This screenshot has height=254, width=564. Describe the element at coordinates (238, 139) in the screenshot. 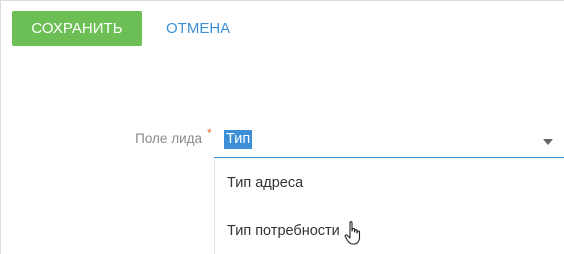

I see `selected-value: Тип` at that location.